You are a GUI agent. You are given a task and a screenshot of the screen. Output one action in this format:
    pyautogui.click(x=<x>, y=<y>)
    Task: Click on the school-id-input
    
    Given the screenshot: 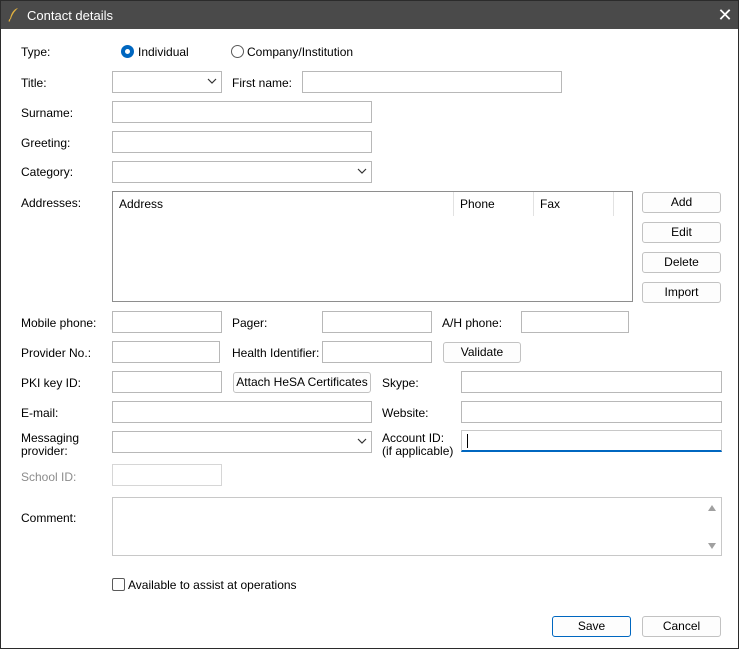 What is the action you would take?
    pyautogui.click(x=167, y=475)
    